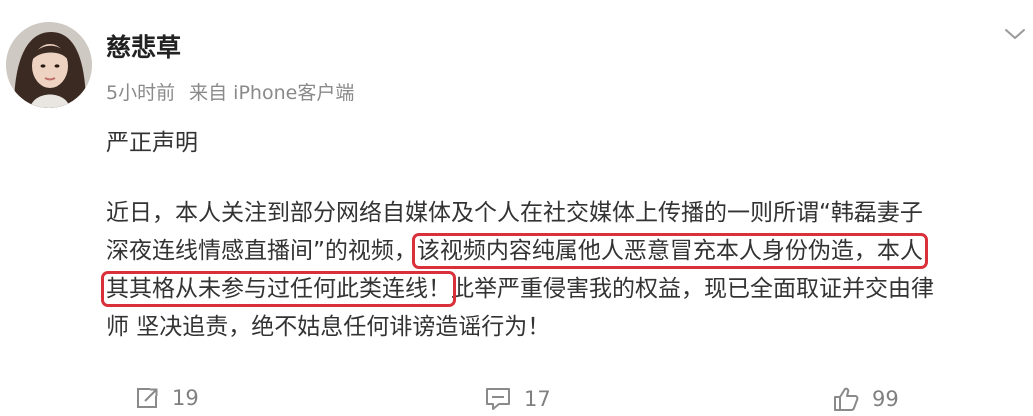 Image resolution: width=1033 pixels, height=416 pixels. I want to click on body-line-3: 其其格从未参与过任何此类连线！此举严重侵害我的权益，现已全面取证并交由律, so click(567, 289).